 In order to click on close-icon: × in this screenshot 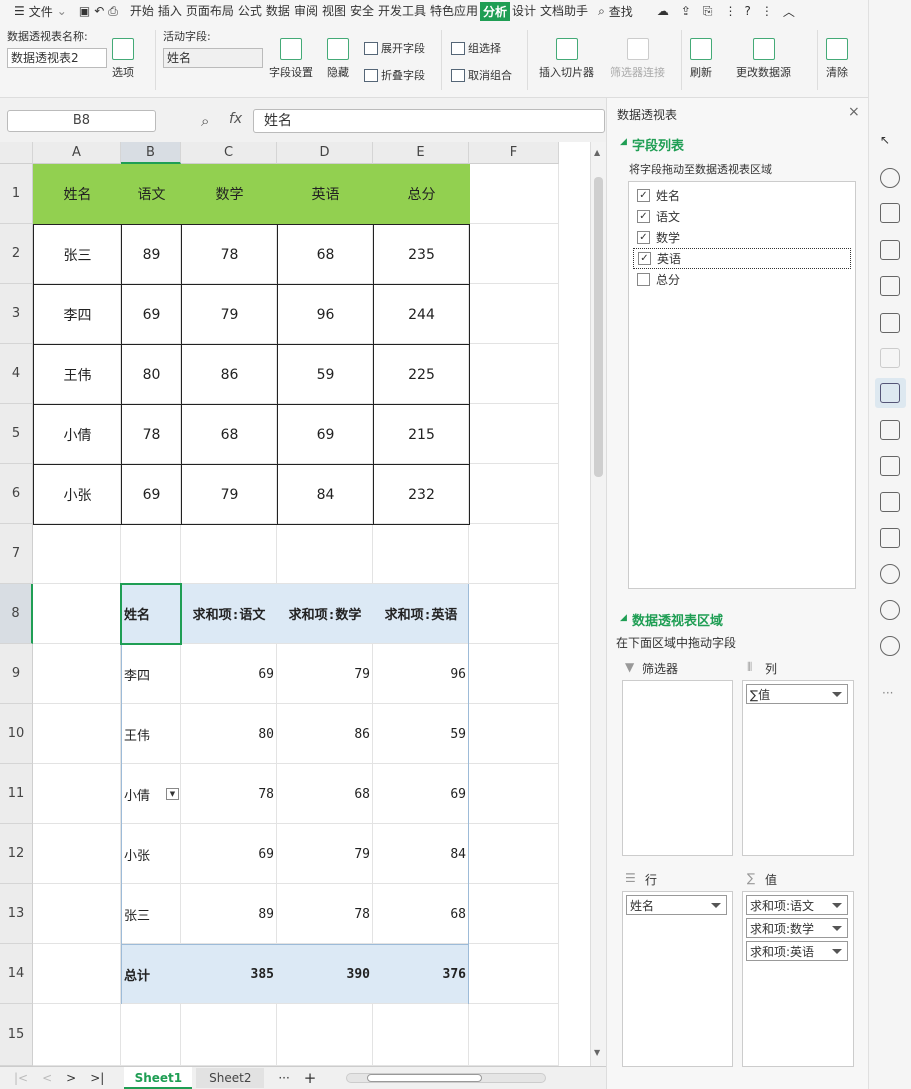, I will do `click(854, 112)`.